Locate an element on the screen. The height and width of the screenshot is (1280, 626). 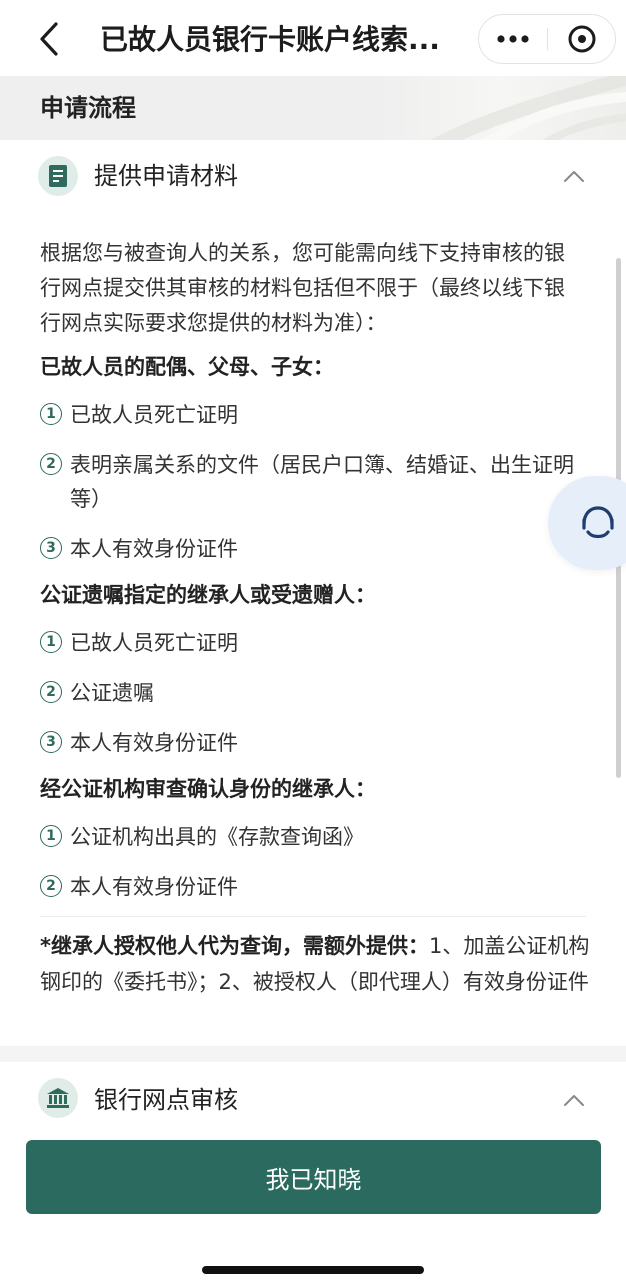
bank-icon is located at coordinates (58, 1098).